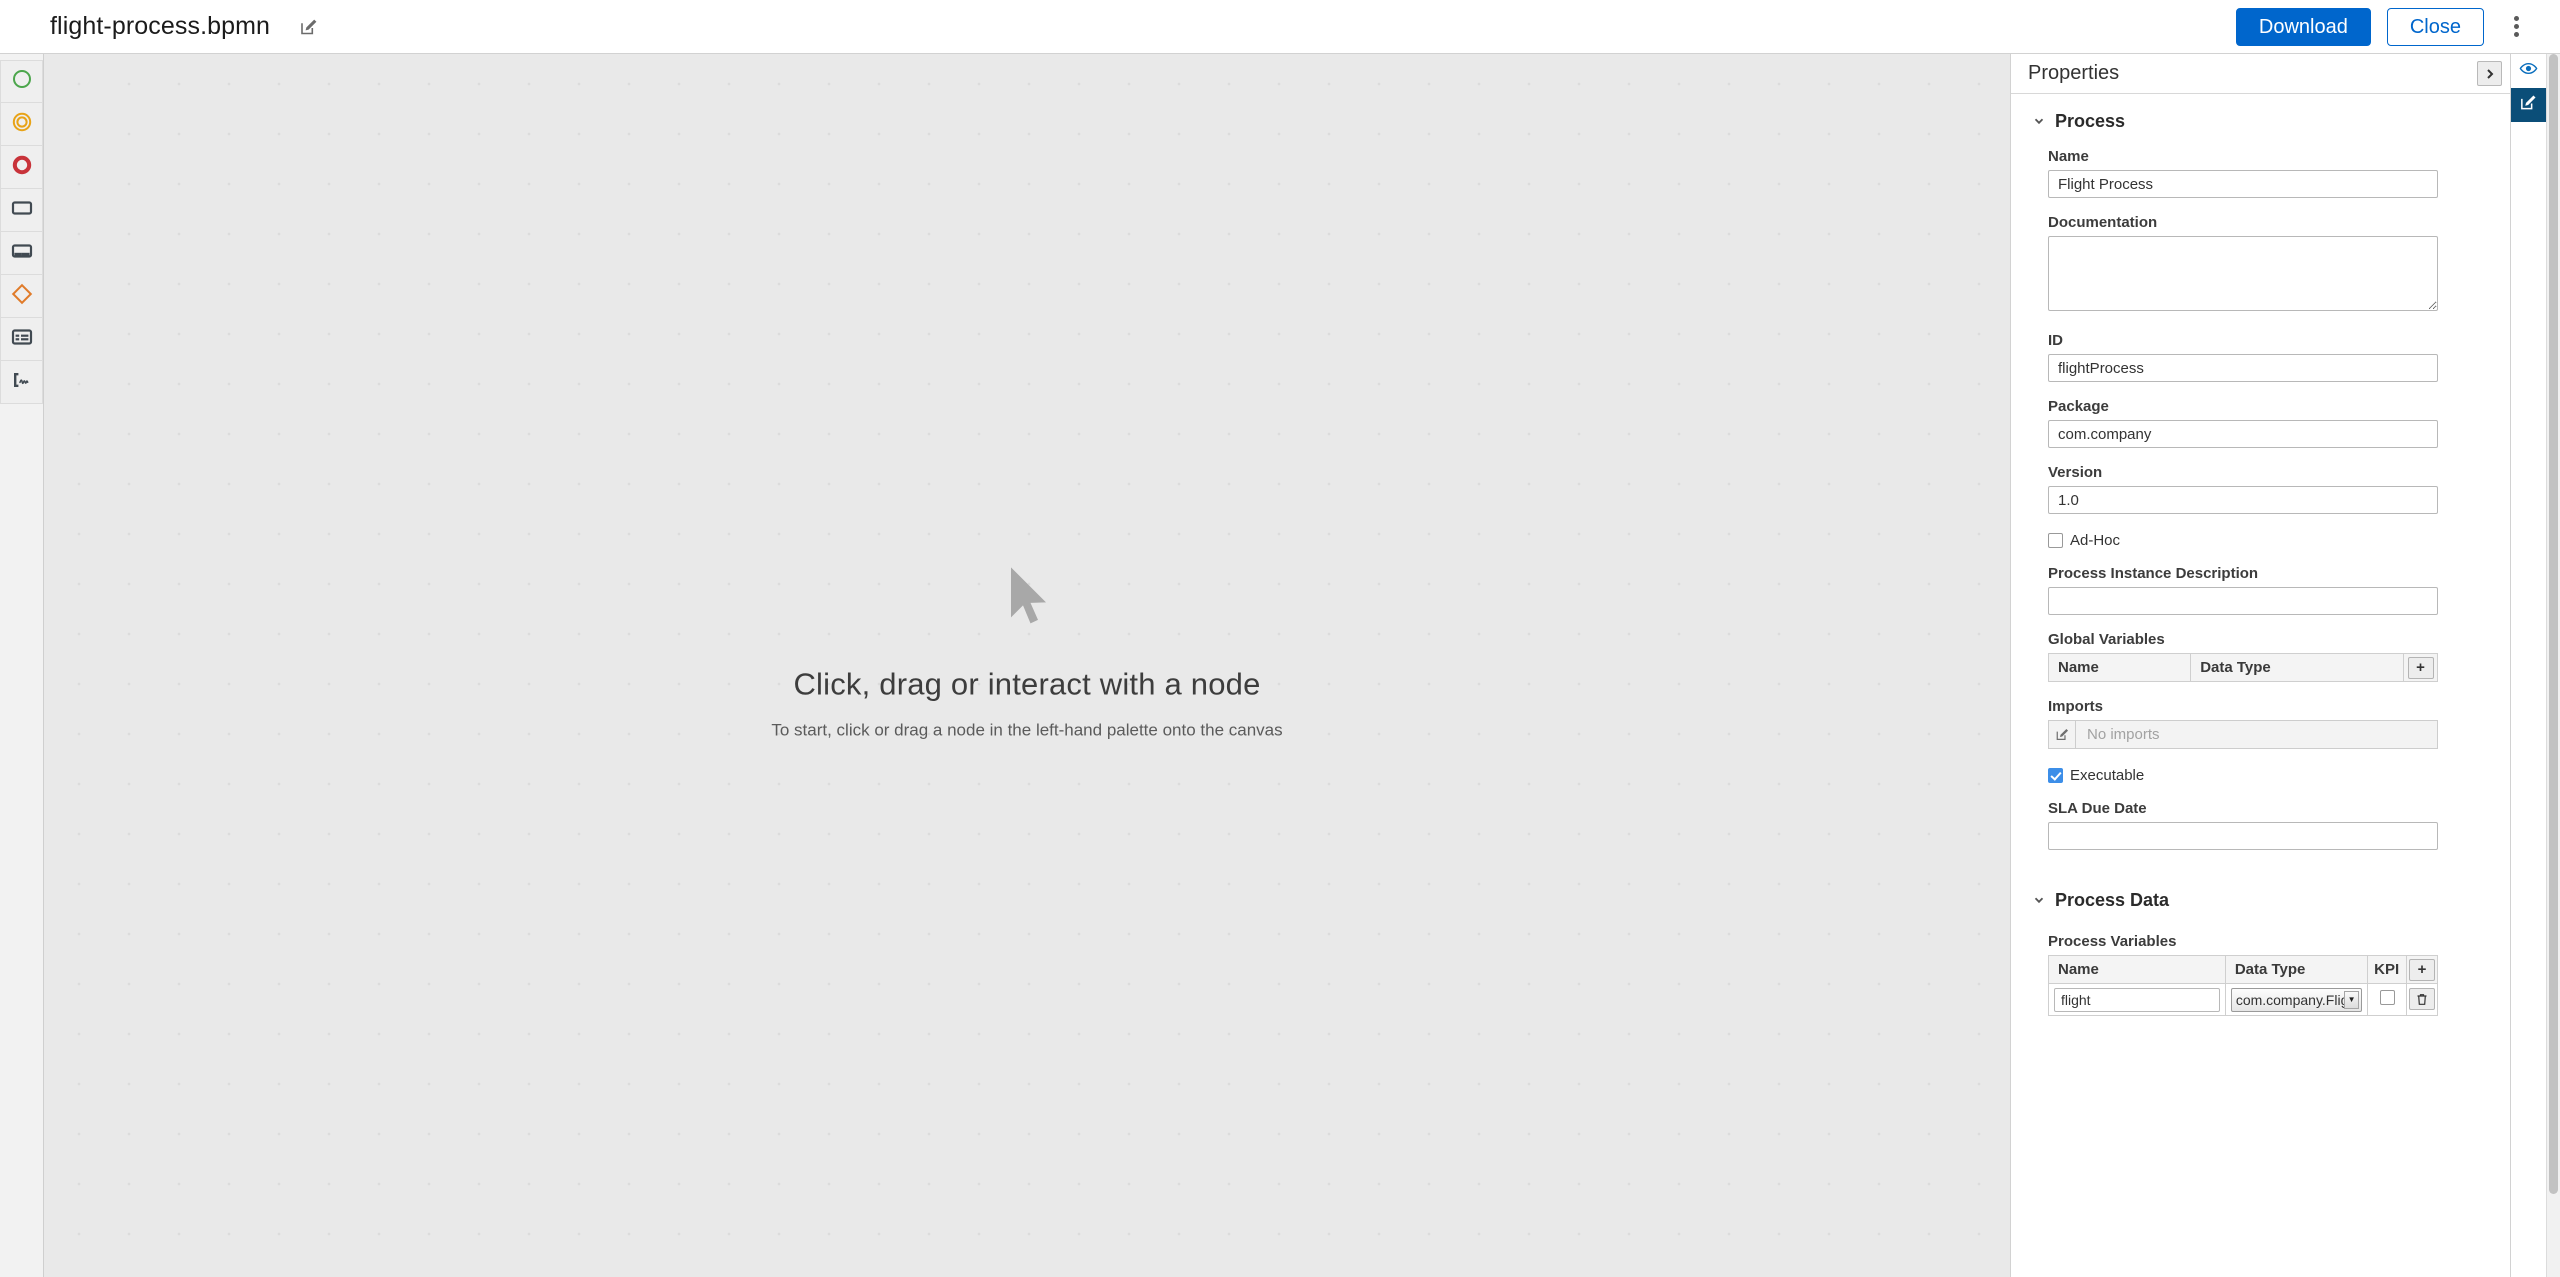 The image size is (2560, 1277). I want to click on cell-variable-kpi, so click(2387, 999).